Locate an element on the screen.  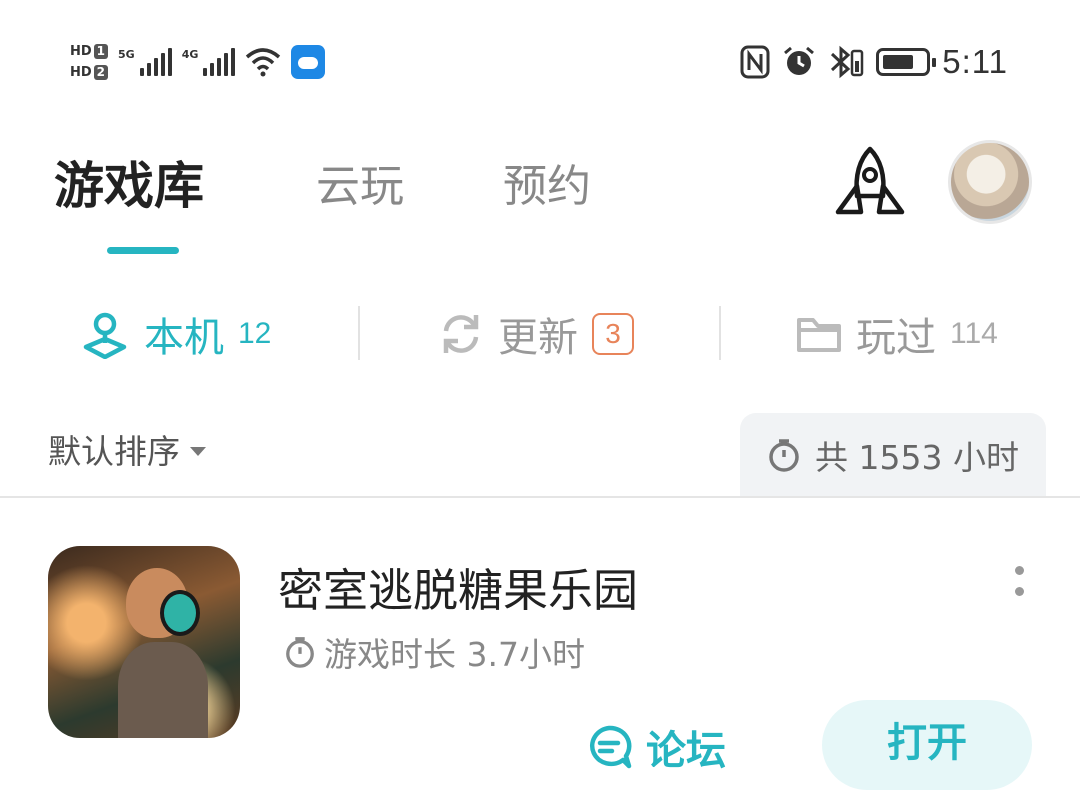
alarm-icon is located at coordinates (799, 60).